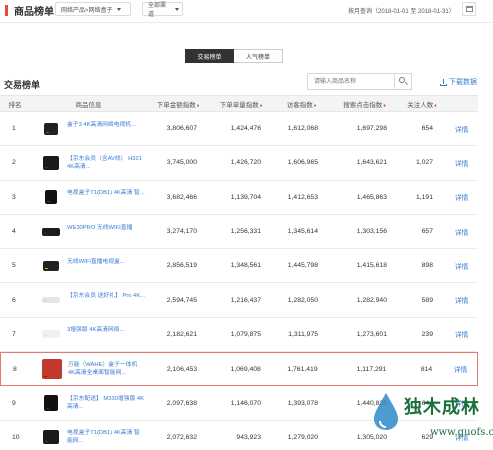 This screenshot has height=450, width=493. What do you see at coordinates (458, 82) in the screenshot?
I see `download-data-link: 下载数据` at bounding box center [458, 82].